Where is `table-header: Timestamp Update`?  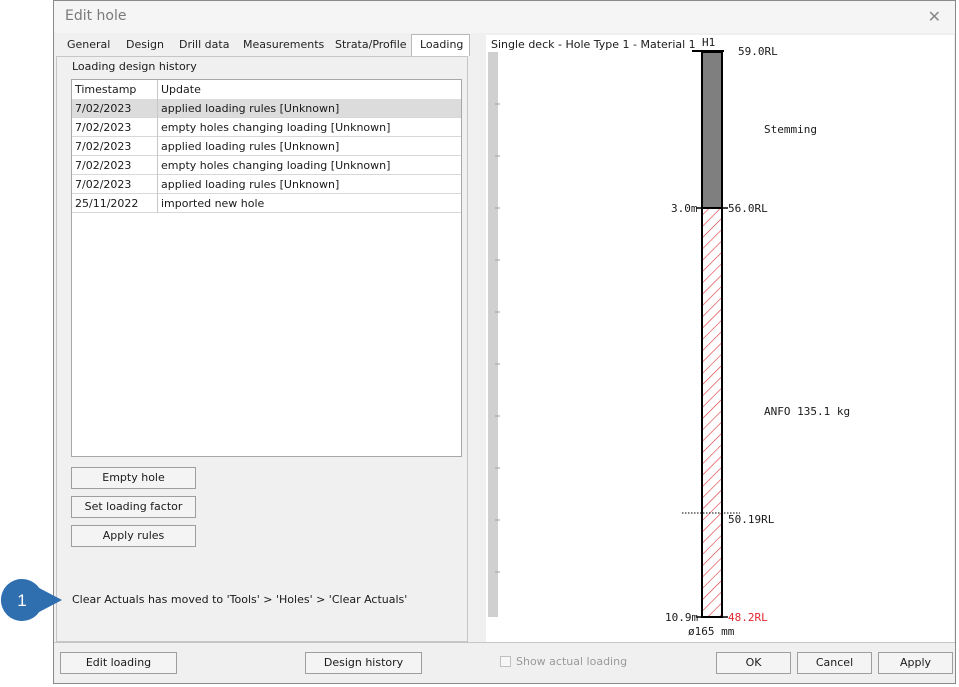 table-header: Timestamp Update is located at coordinates (266, 90).